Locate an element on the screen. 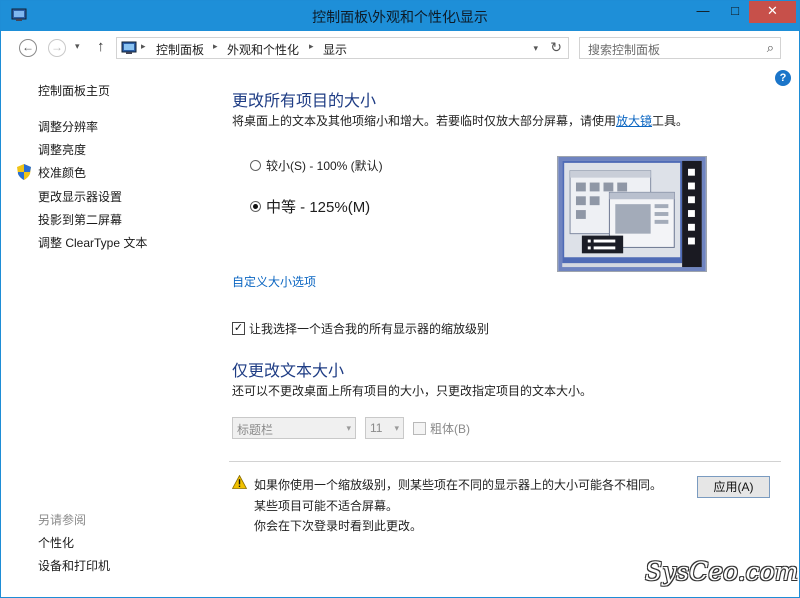 The image size is (800, 598). bold-option: 粗体(B) is located at coordinates (441, 428).